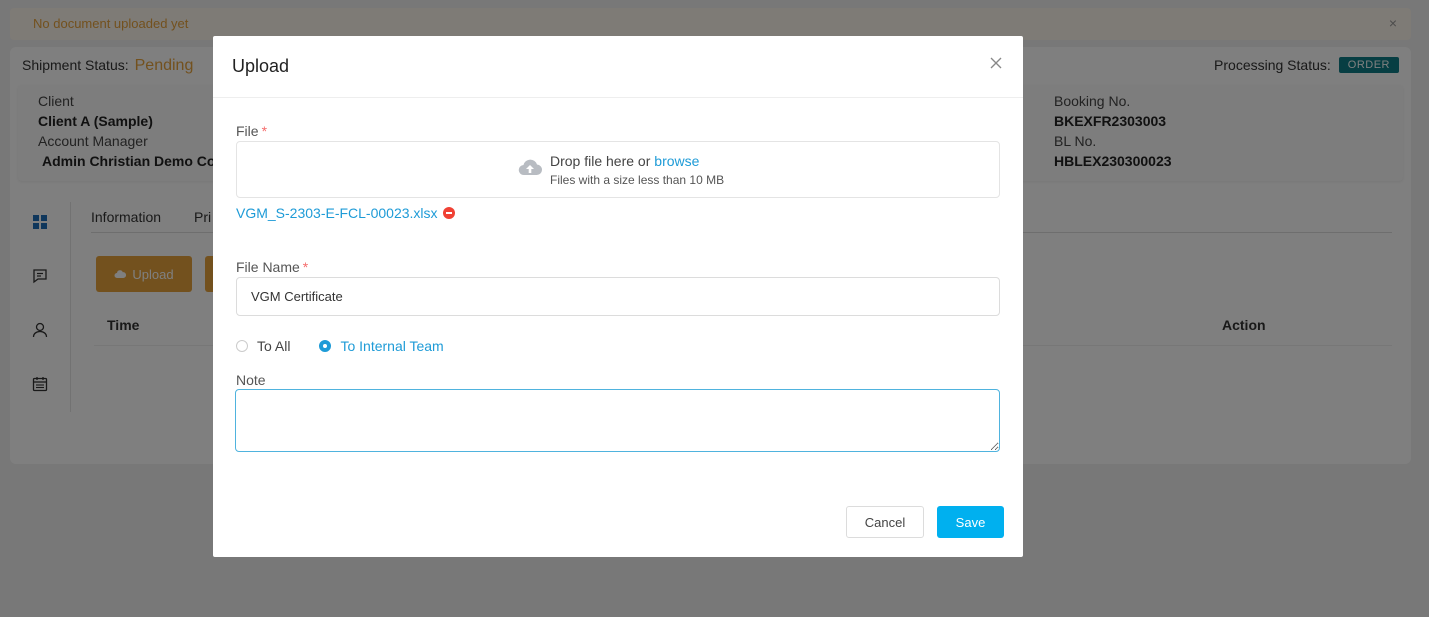 Image resolution: width=1429 pixels, height=617 pixels. Describe the element at coordinates (637, 180) in the screenshot. I see `dropzone-hint: Files with a size less than 10 MB` at that location.